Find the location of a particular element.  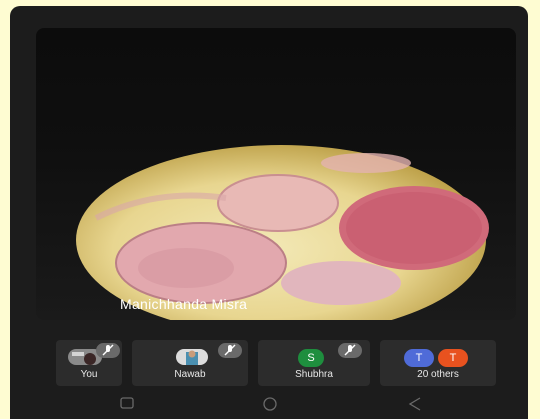

system-nav-bar is located at coordinates (269, 404).